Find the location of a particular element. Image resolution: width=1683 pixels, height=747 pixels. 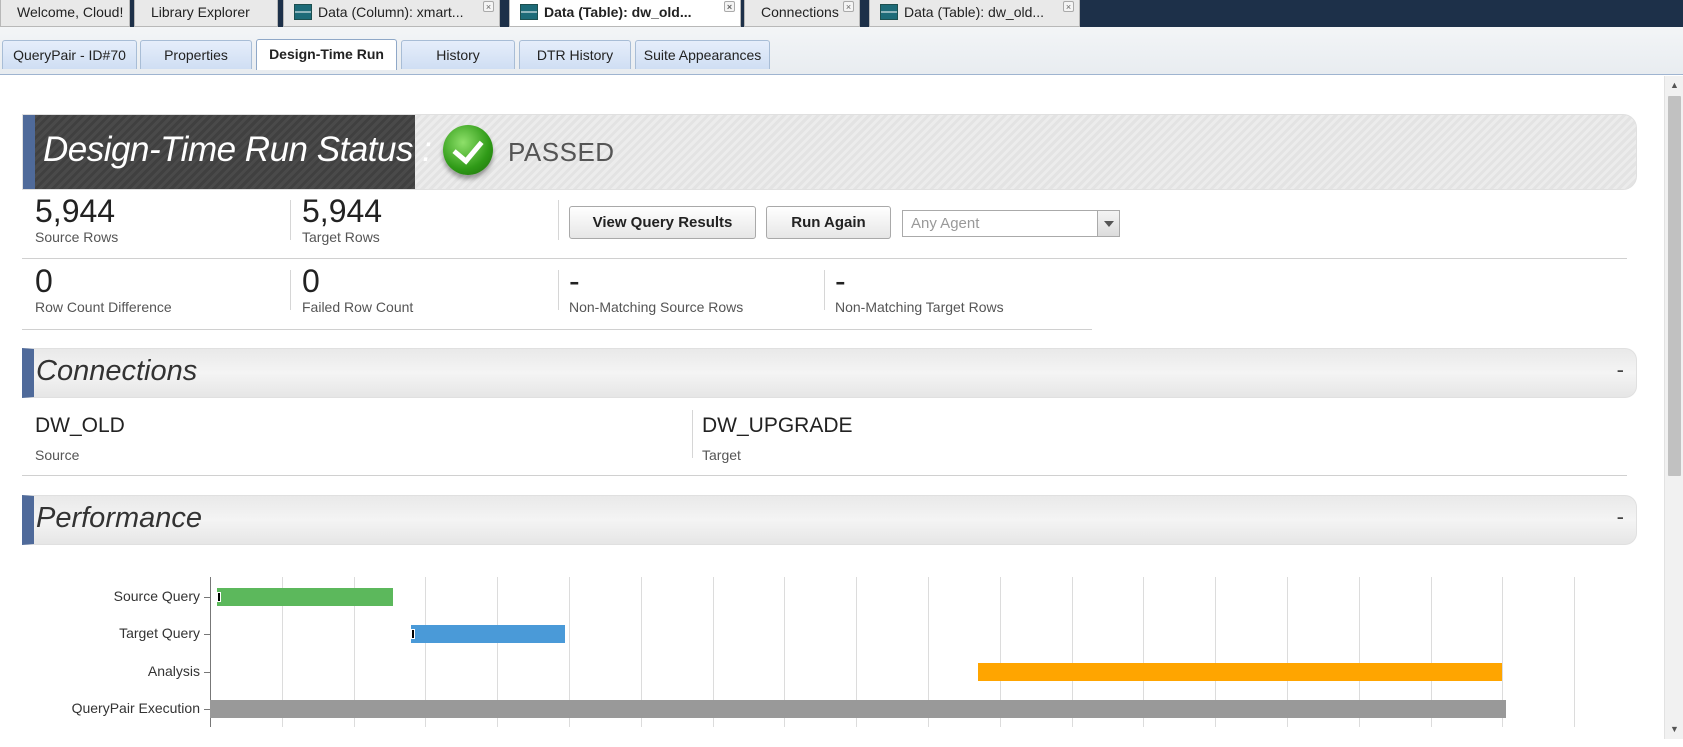

grid-line is located at coordinates (1575, 652).